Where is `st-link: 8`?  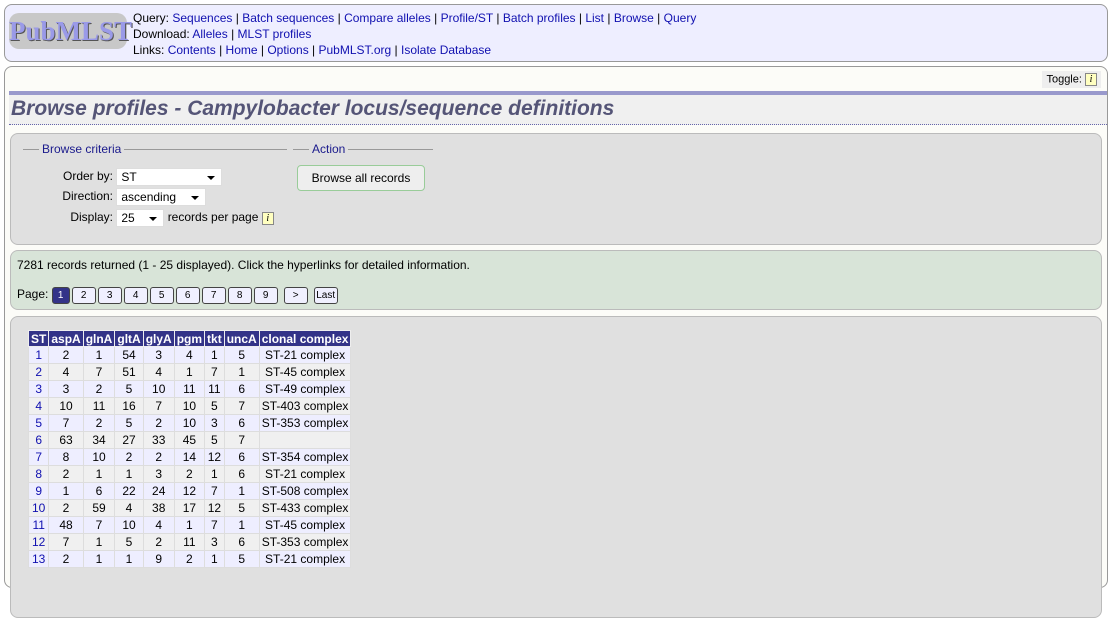
st-link: 8 is located at coordinates (38, 474).